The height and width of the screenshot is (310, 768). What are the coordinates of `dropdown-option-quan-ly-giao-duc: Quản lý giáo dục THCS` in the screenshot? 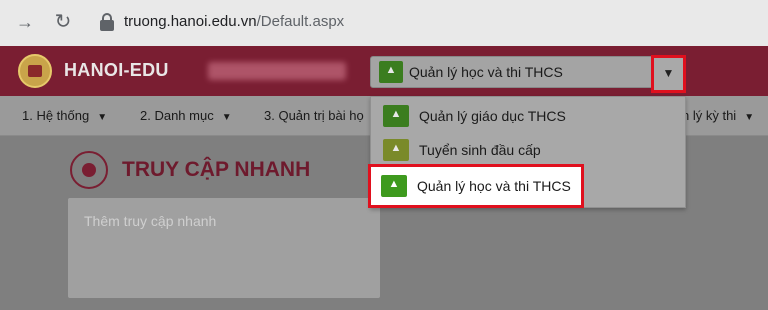 It's located at (528, 116).